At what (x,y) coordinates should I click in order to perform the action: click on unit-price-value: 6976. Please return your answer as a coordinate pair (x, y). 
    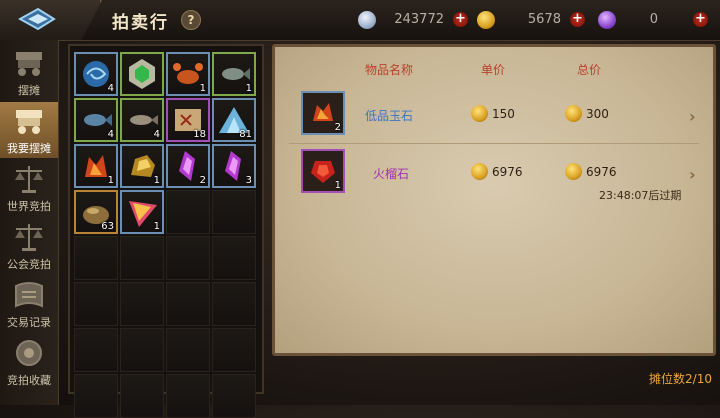
    Looking at the image, I should click on (507, 172).